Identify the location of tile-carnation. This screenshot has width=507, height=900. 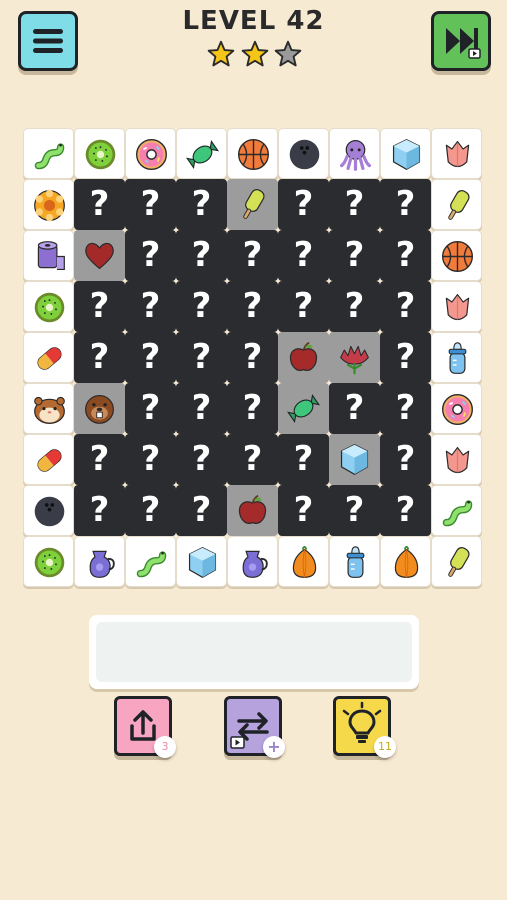
(354, 357).